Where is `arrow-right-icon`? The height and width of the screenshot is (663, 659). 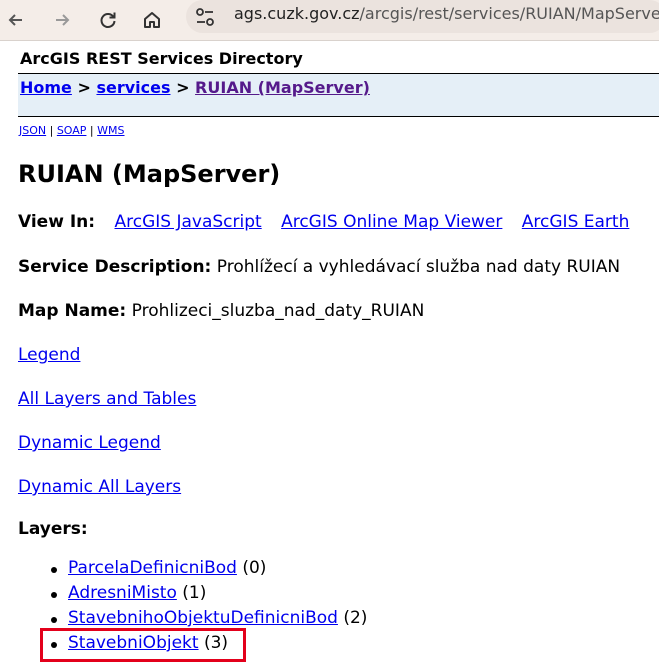 arrow-right-icon is located at coordinates (62, 20).